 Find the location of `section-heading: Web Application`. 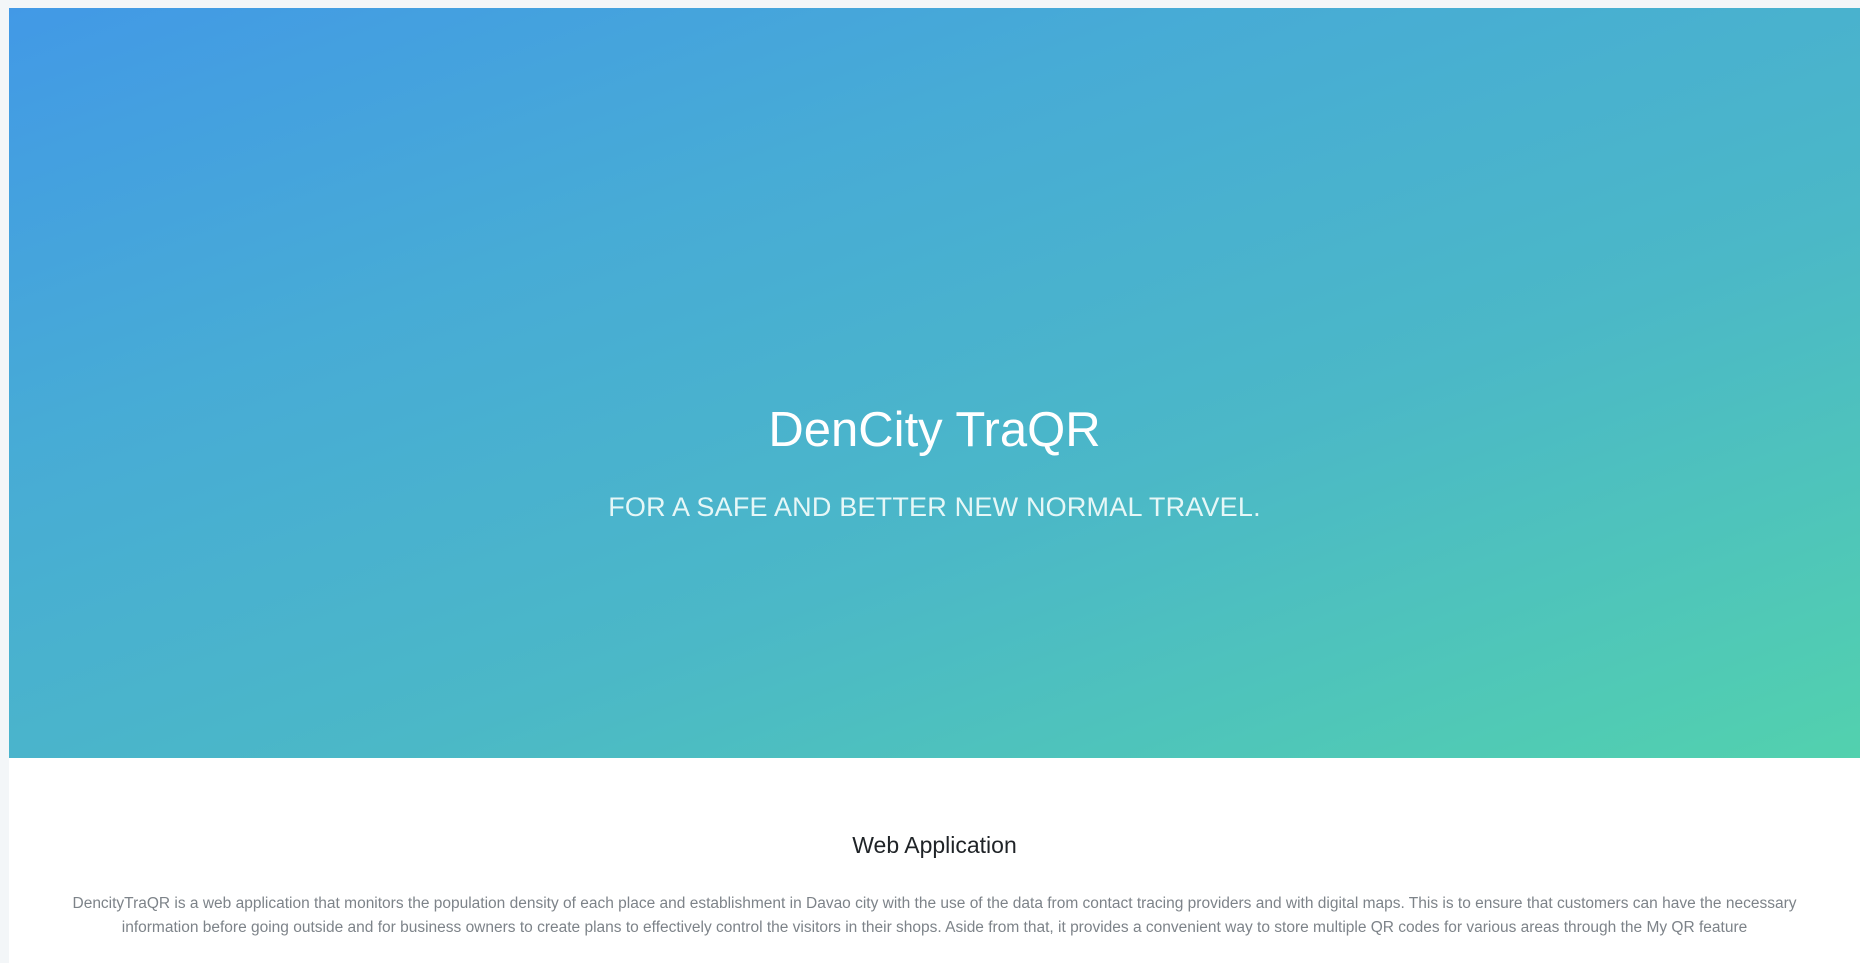

section-heading: Web Application is located at coordinates (934, 845).